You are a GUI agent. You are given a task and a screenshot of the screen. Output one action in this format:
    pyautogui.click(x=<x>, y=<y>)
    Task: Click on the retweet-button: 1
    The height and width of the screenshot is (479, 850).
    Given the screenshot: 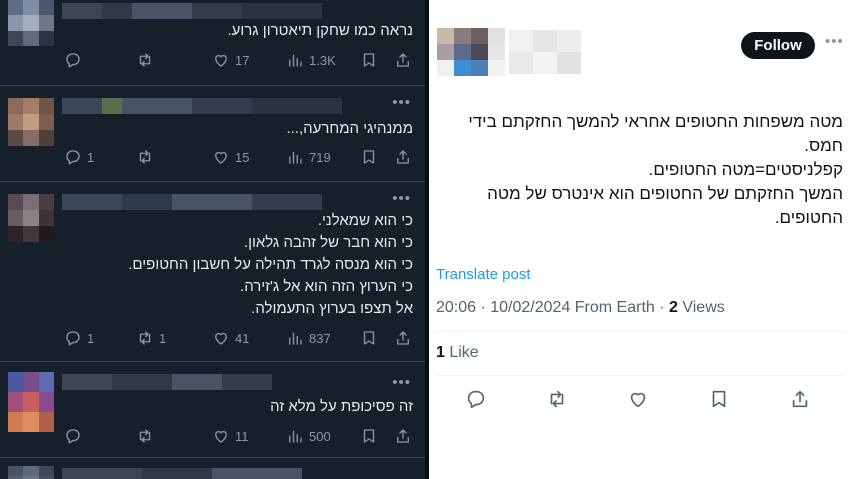 What is the action you would take?
    pyautogui.click(x=151, y=338)
    